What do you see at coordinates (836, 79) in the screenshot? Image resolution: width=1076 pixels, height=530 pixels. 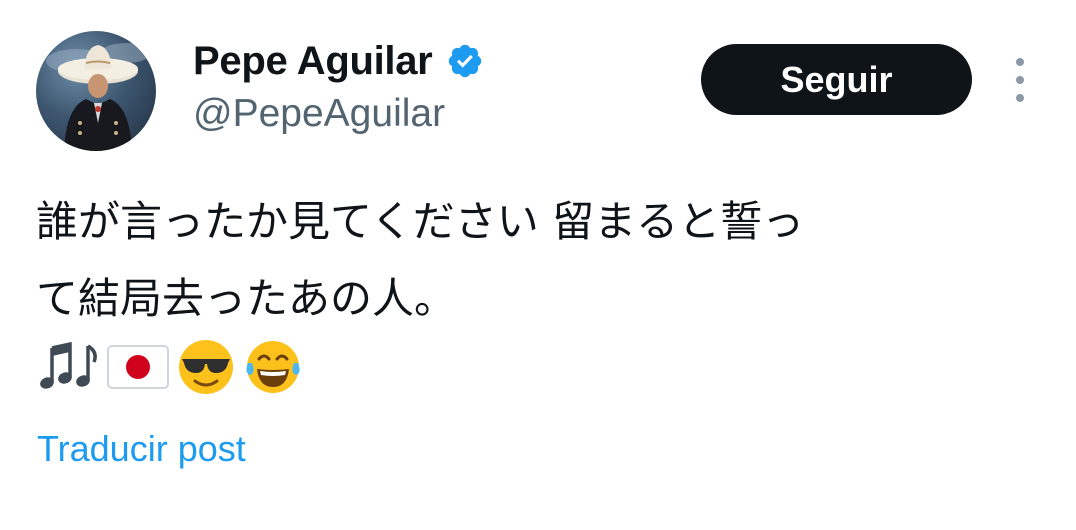 I see `follow-button: Seguir` at bounding box center [836, 79].